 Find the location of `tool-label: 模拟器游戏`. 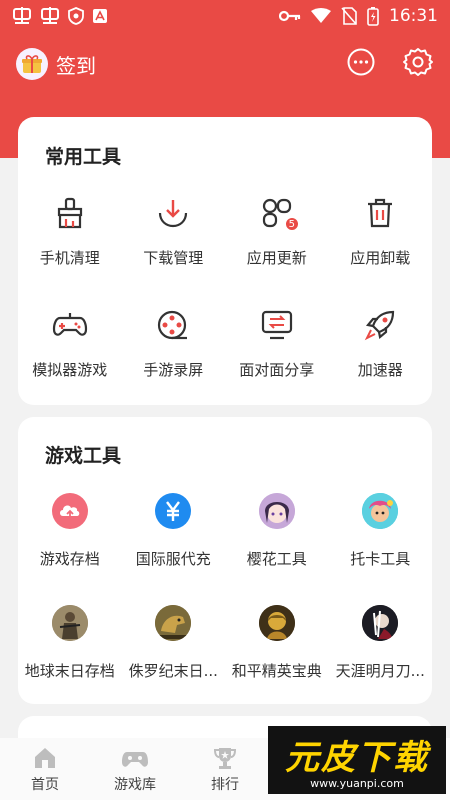

tool-label: 模拟器游戏 is located at coordinates (70, 370).